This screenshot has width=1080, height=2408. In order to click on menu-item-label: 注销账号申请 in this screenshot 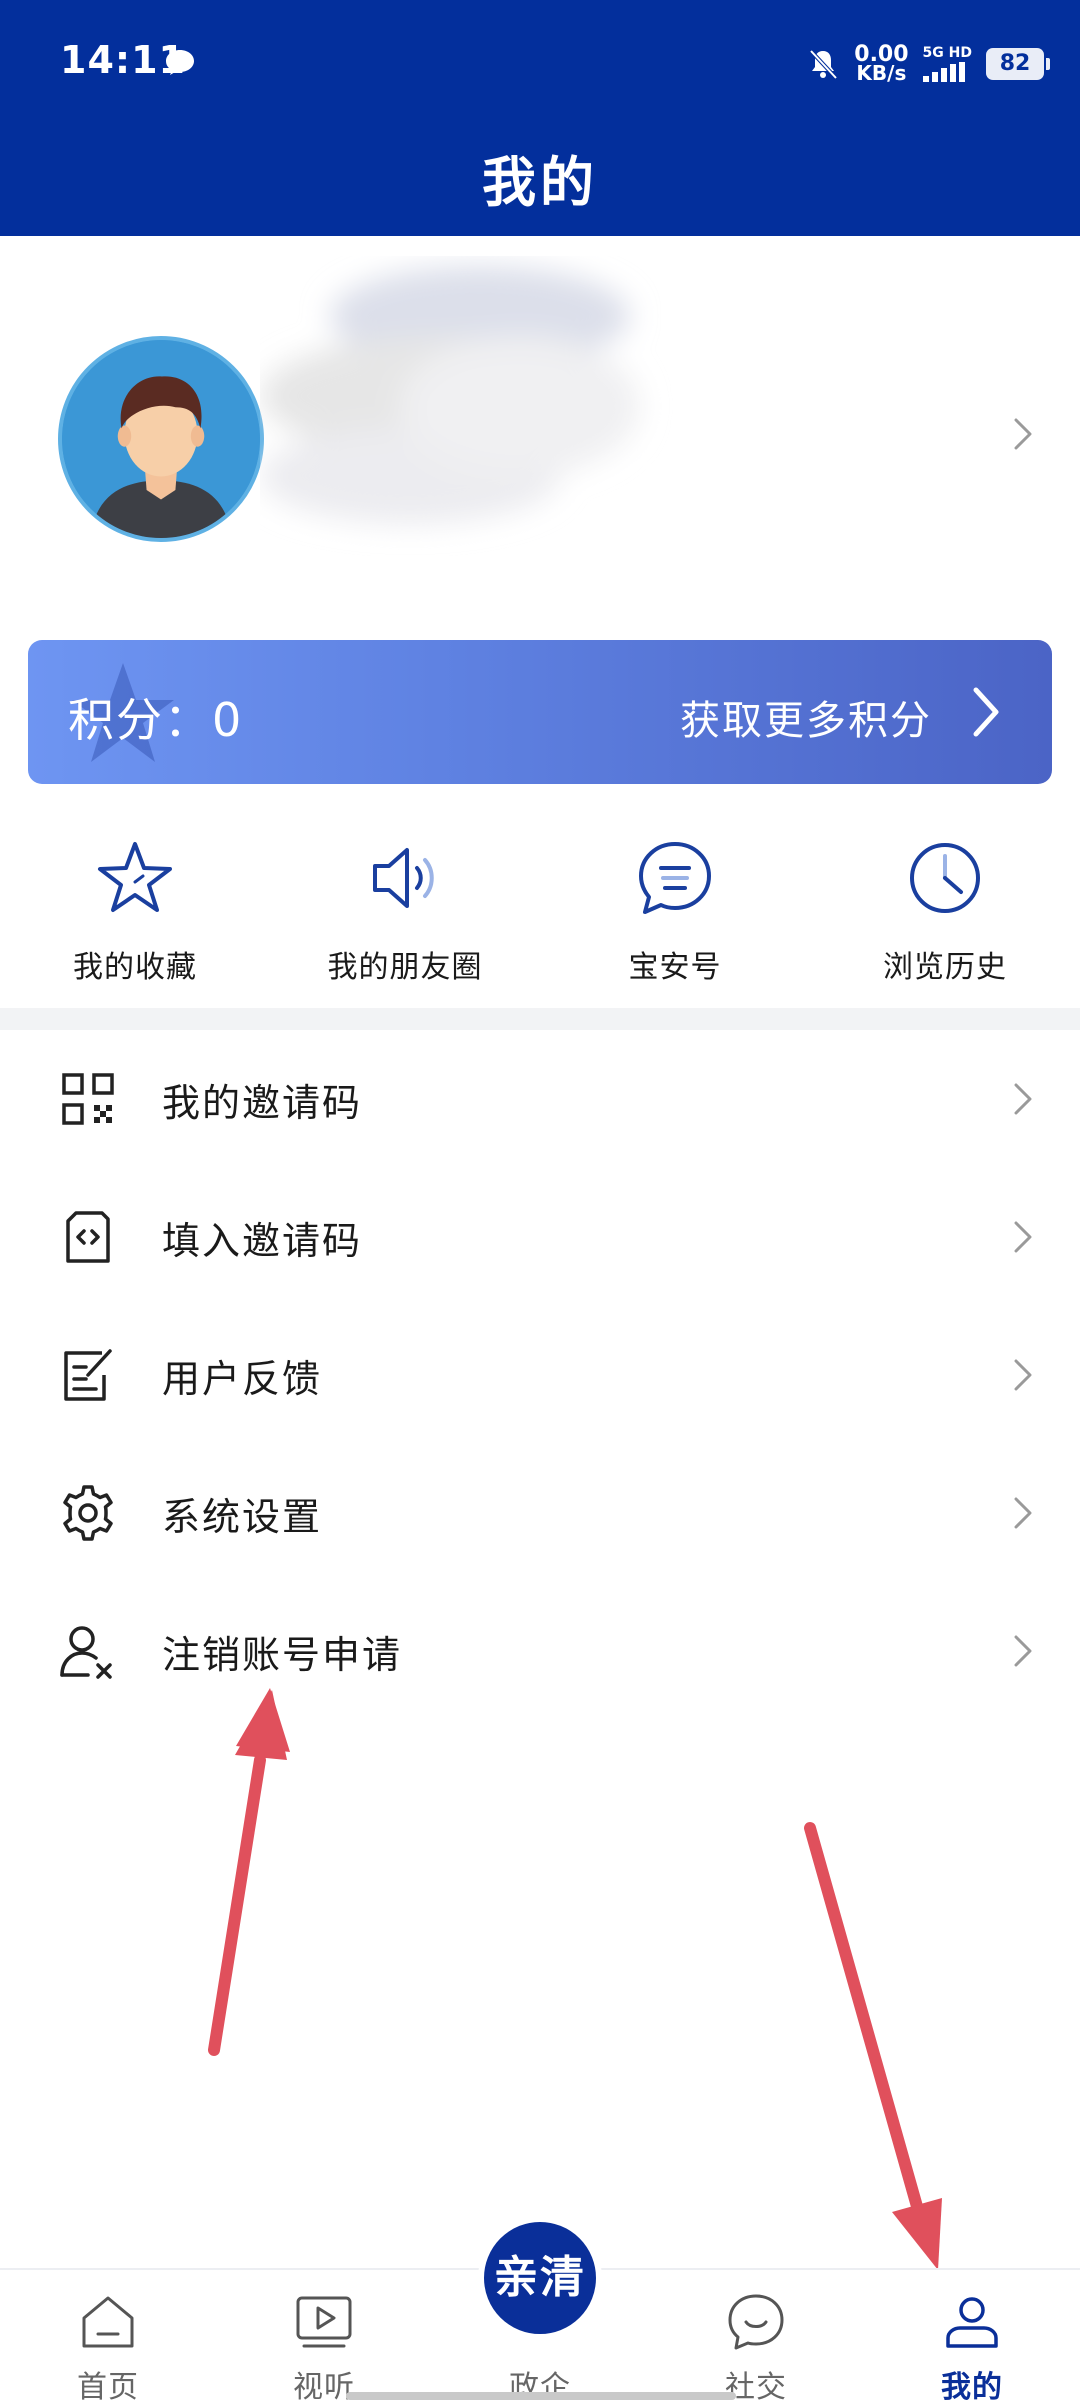, I will do `click(282, 1654)`.